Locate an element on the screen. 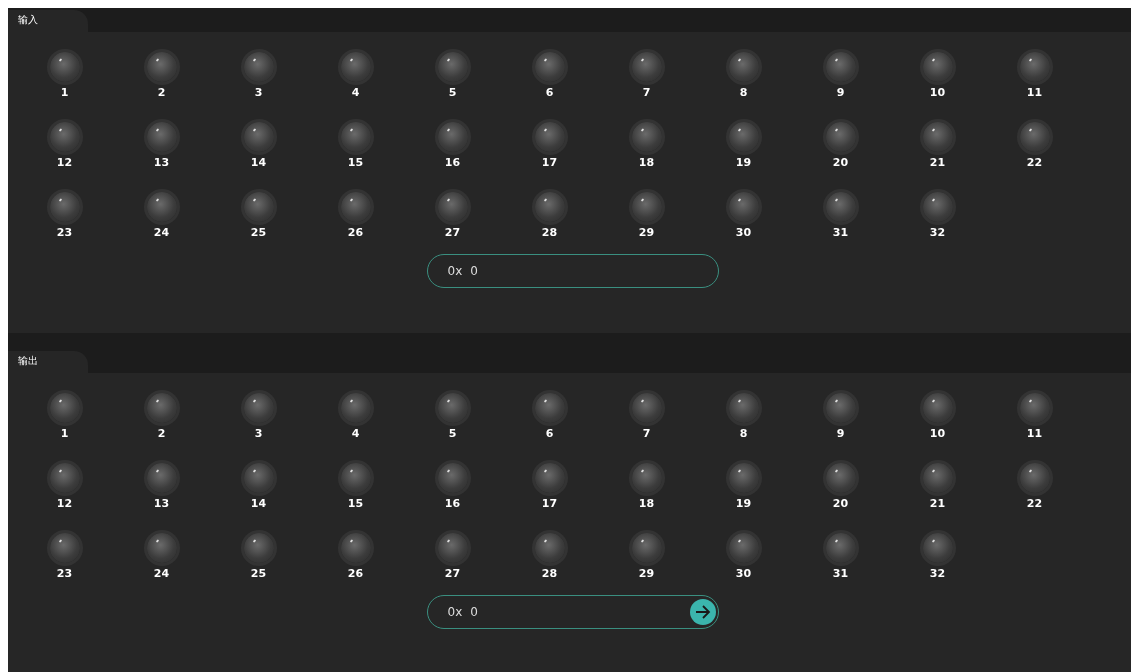 Image resolution: width=1131 pixels, height=672 pixels. submit-button is located at coordinates (702, 612).